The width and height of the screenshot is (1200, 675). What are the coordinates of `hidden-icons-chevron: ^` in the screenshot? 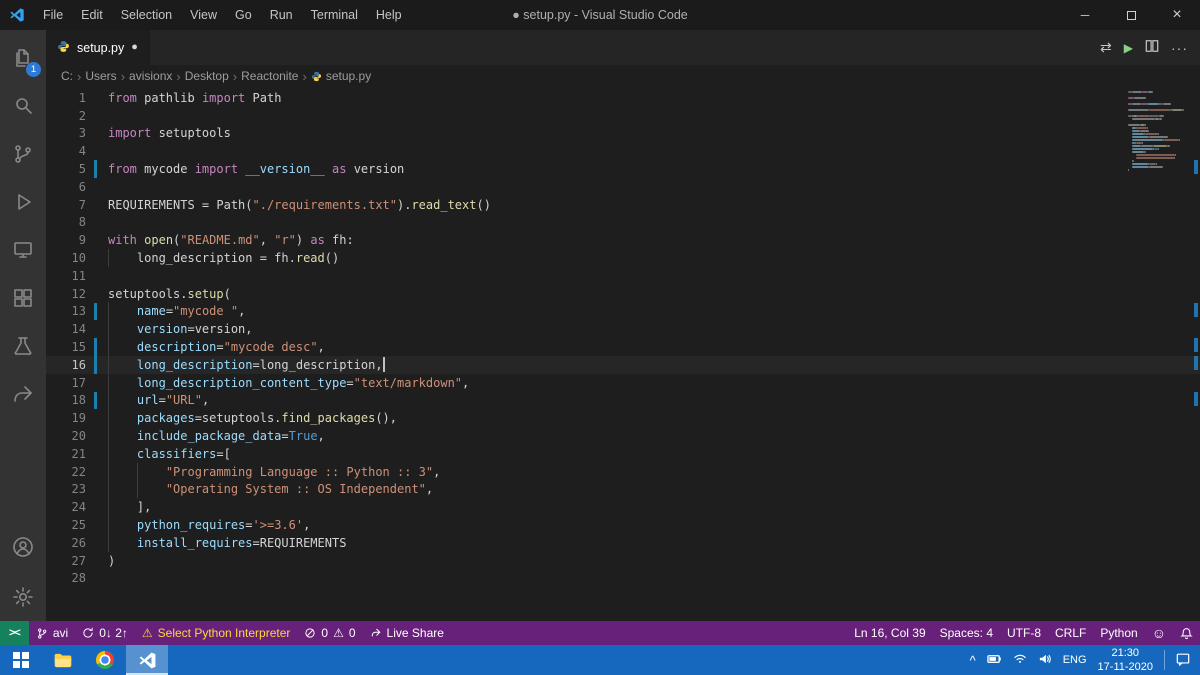 It's located at (973, 660).